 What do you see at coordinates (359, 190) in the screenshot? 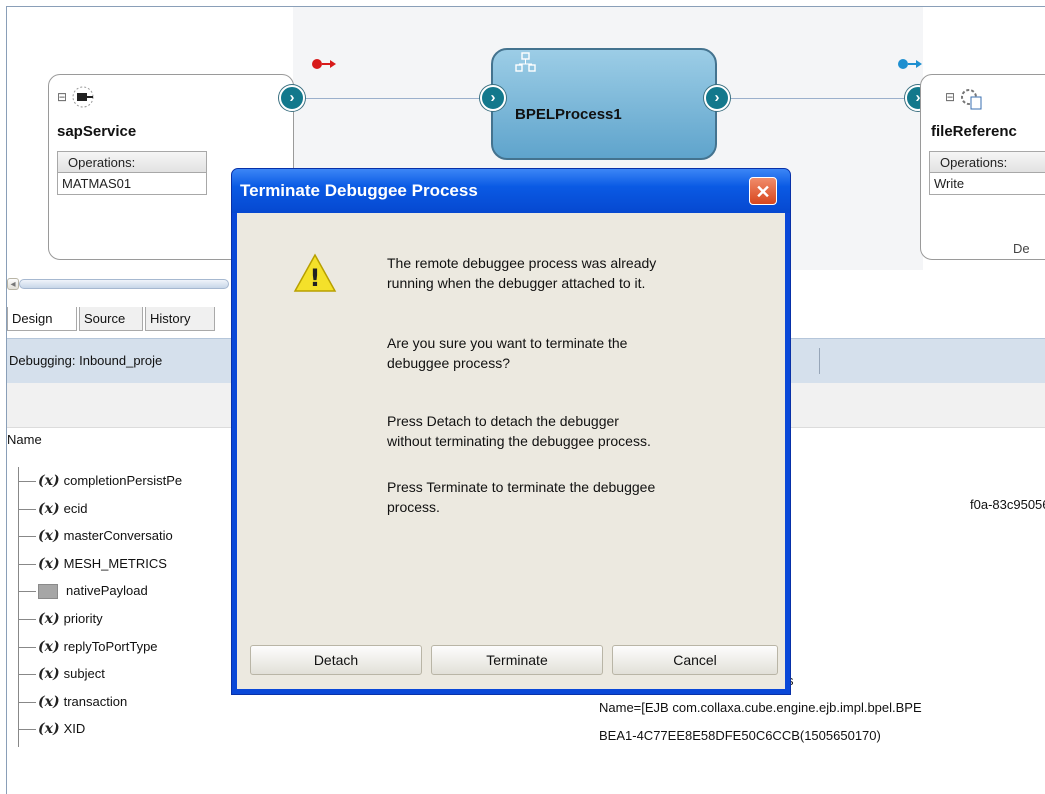
I see `dialog-title: Terminate Debuggee Process` at bounding box center [359, 190].